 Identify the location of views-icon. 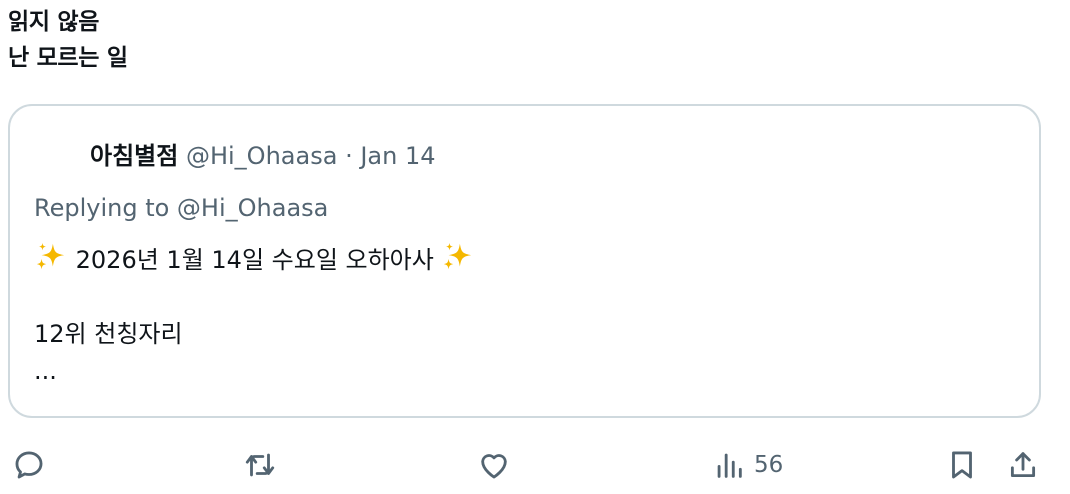
(729, 465).